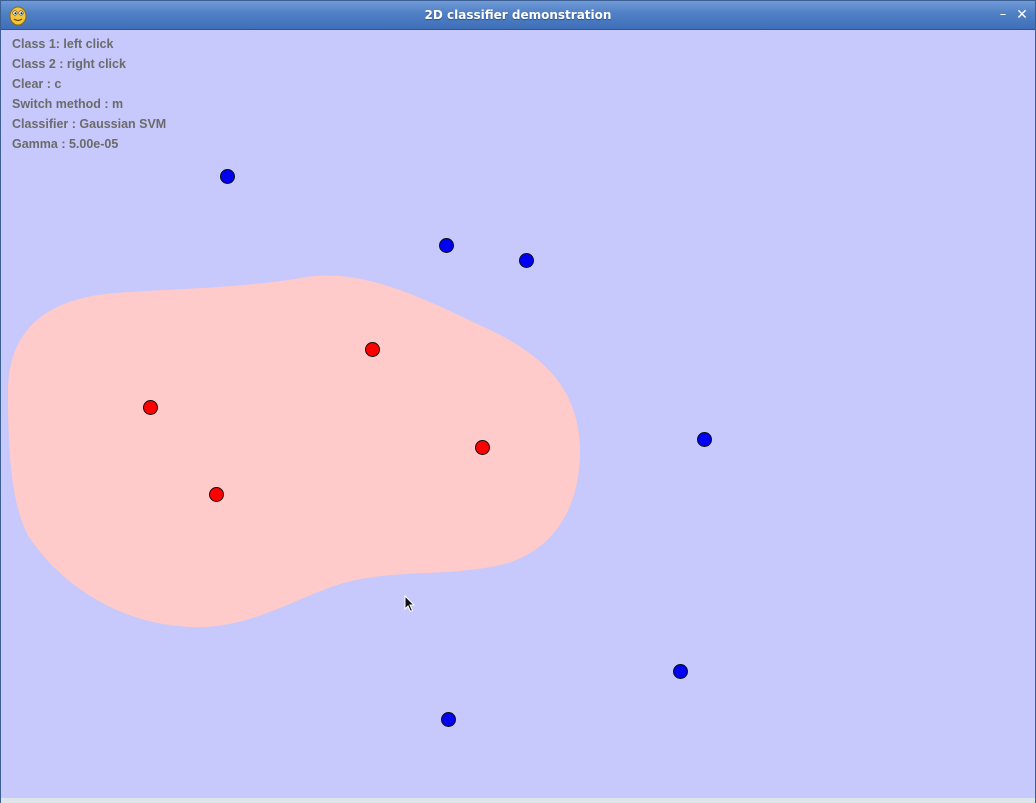  I want to click on minimize-button: –, so click(1003, 15).